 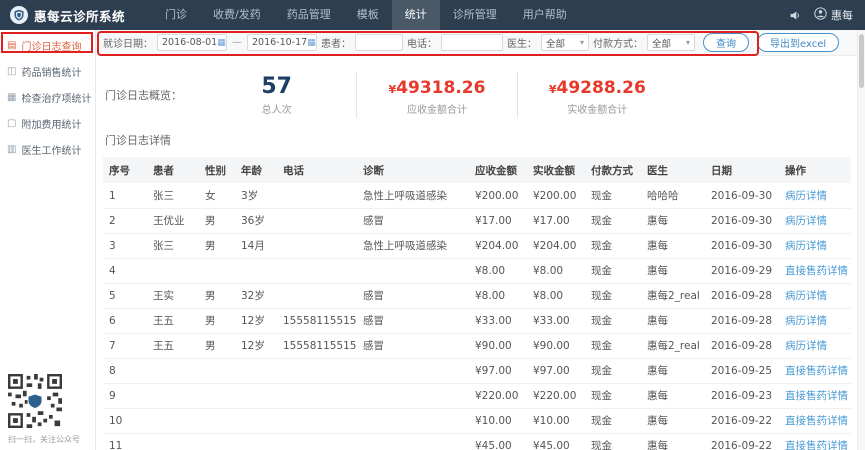 What do you see at coordinates (475, 15) in the screenshot?
I see `nav-item-6: 诊所管理` at bounding box center [475, 15].